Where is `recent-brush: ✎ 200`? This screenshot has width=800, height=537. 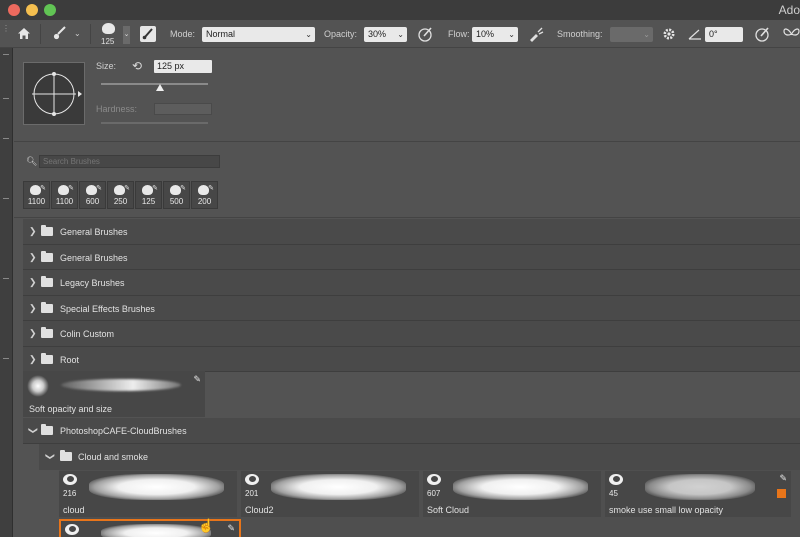
recent-brush: ✎ 200 is located at coordinates (204, 195).